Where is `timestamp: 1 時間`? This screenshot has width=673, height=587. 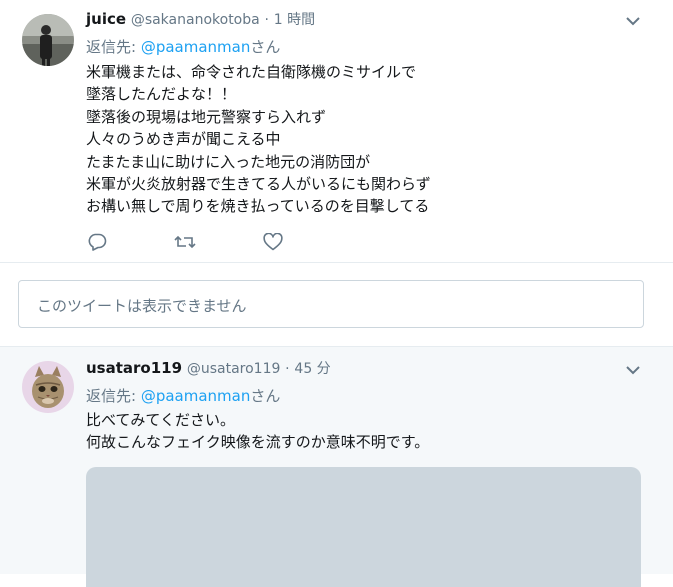
timestamp: 1 時間 is located at coordinates (294, 20).